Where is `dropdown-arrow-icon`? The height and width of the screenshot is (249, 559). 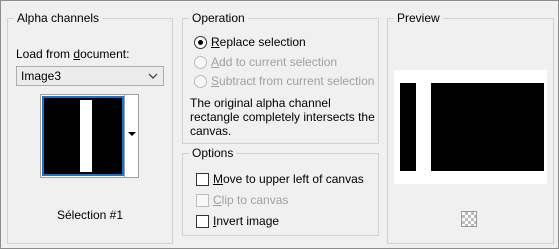 dropdown-arrow-icon is located at coordinates (132, 134).